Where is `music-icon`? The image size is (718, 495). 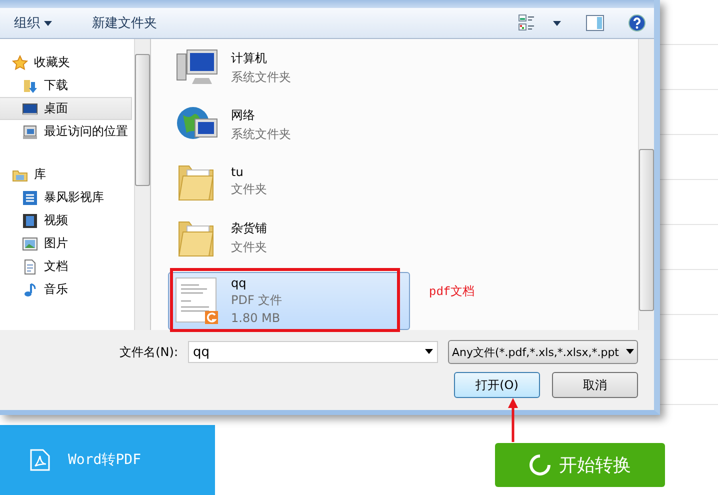 music-icon is located at coordinates (30, 290).